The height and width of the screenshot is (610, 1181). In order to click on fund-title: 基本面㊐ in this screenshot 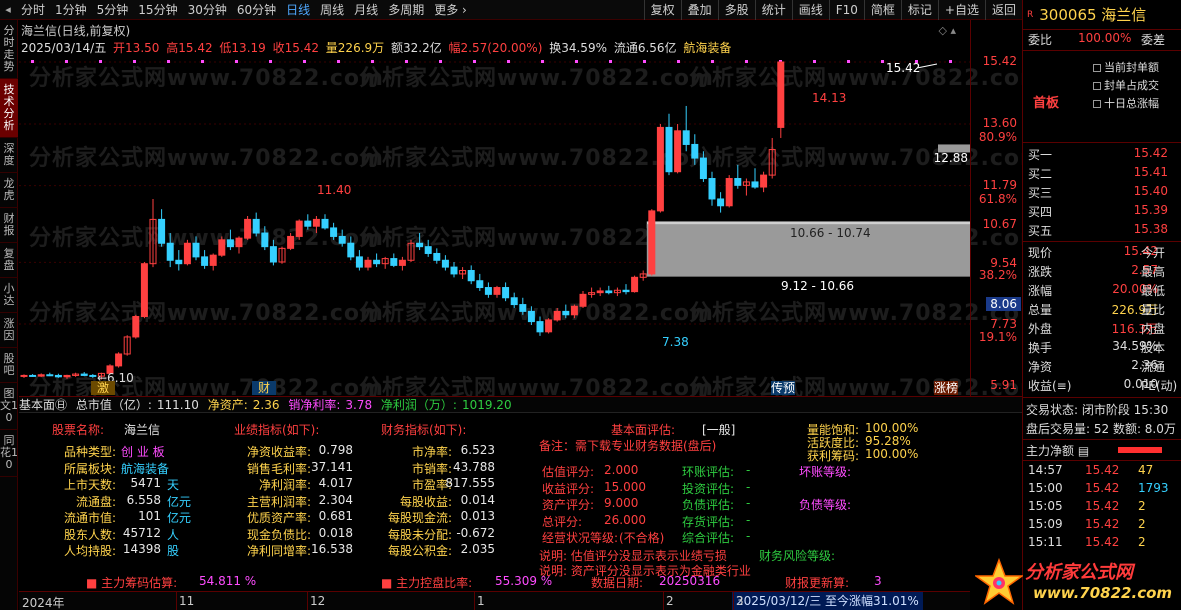, I will do `click(43, 405)`.